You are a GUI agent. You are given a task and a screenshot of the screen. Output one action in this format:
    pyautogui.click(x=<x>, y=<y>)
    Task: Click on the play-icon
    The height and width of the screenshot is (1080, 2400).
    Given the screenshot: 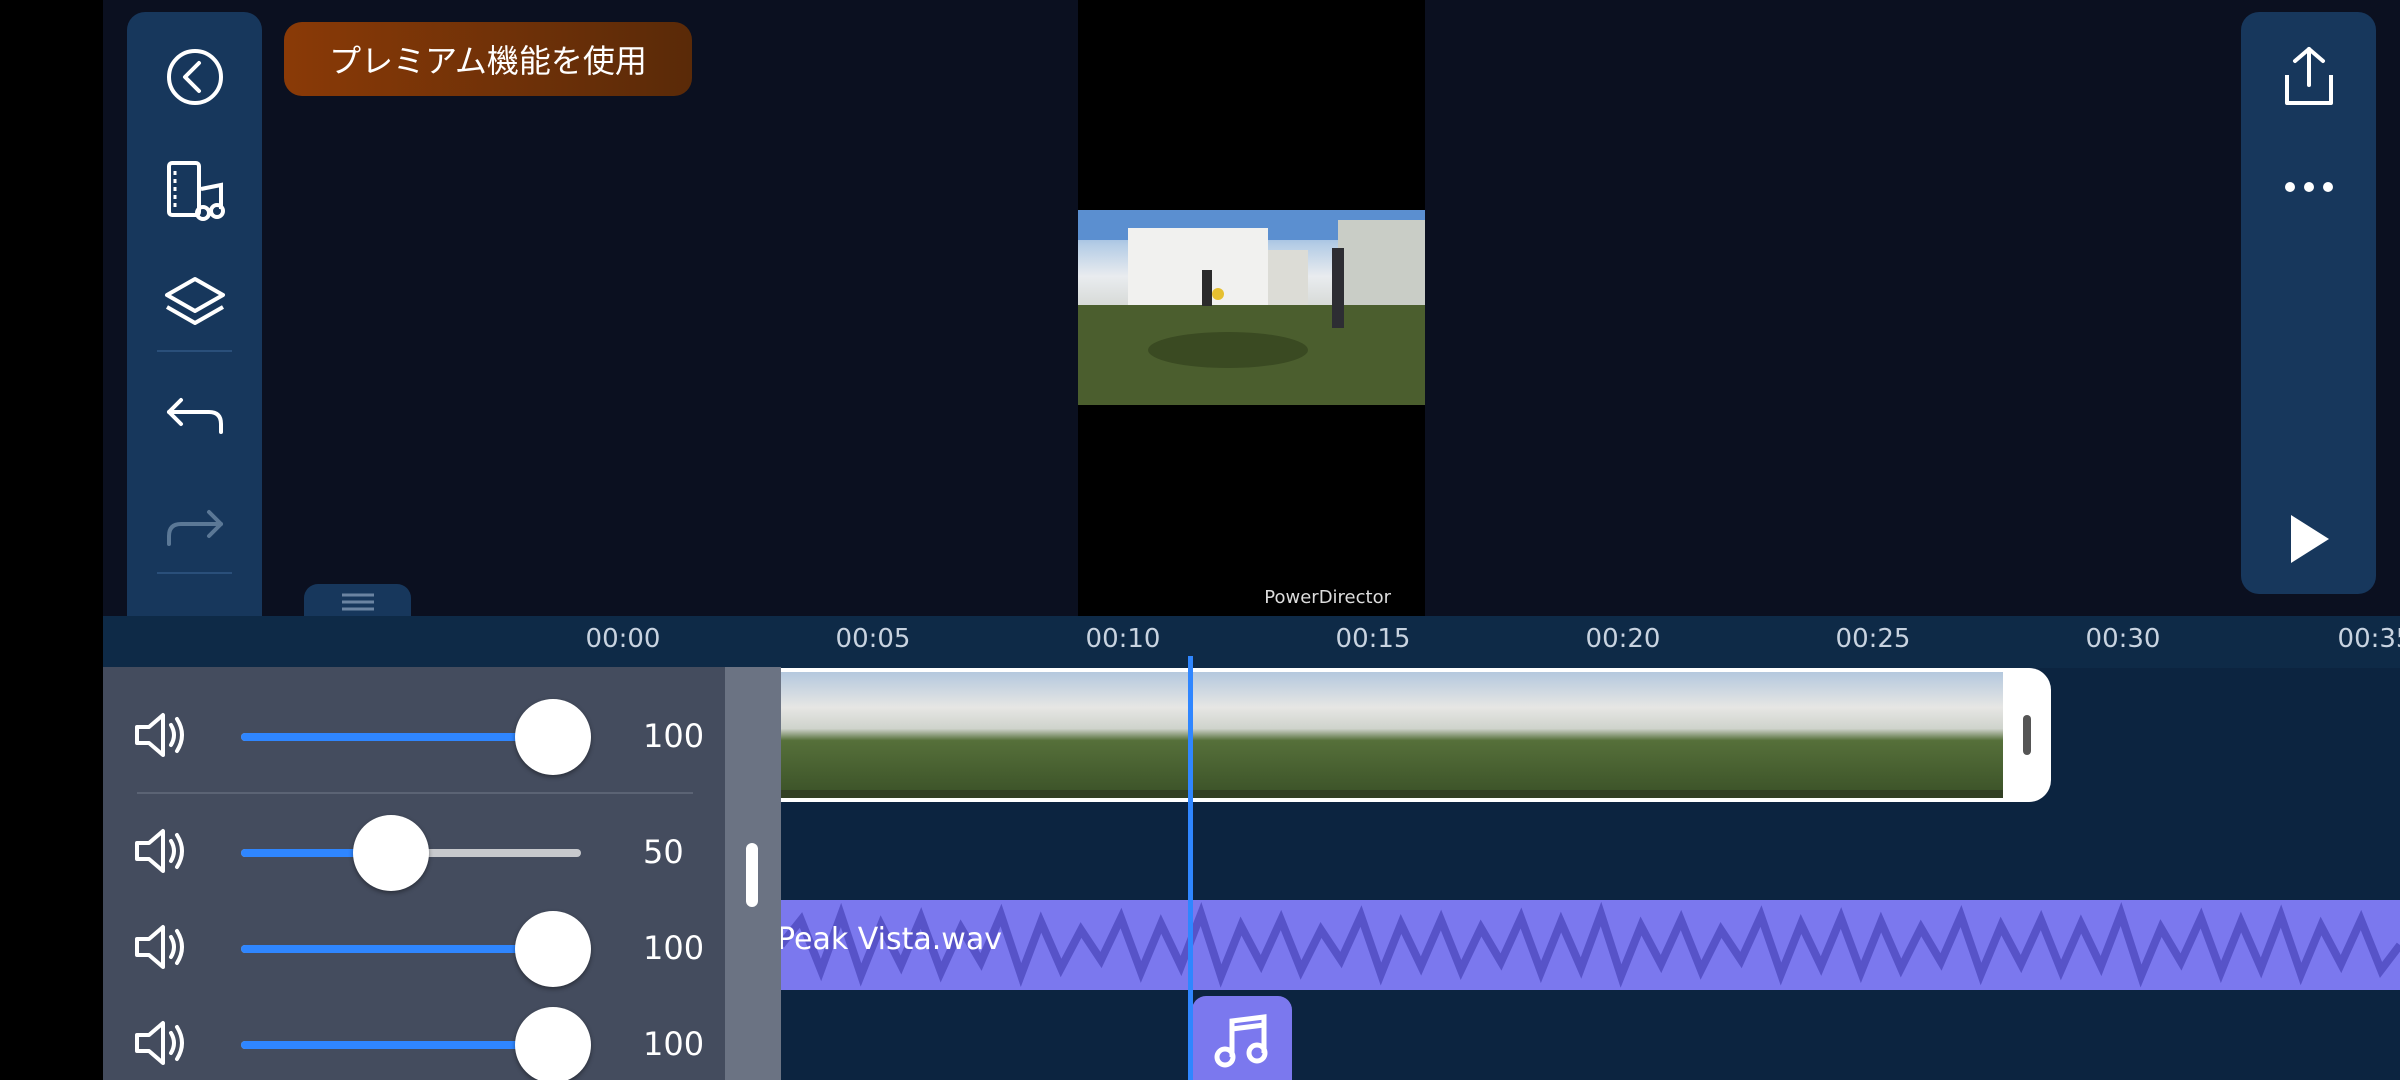 What is the action you would take?
    pyautogui.click(x=2309, y=539)
    